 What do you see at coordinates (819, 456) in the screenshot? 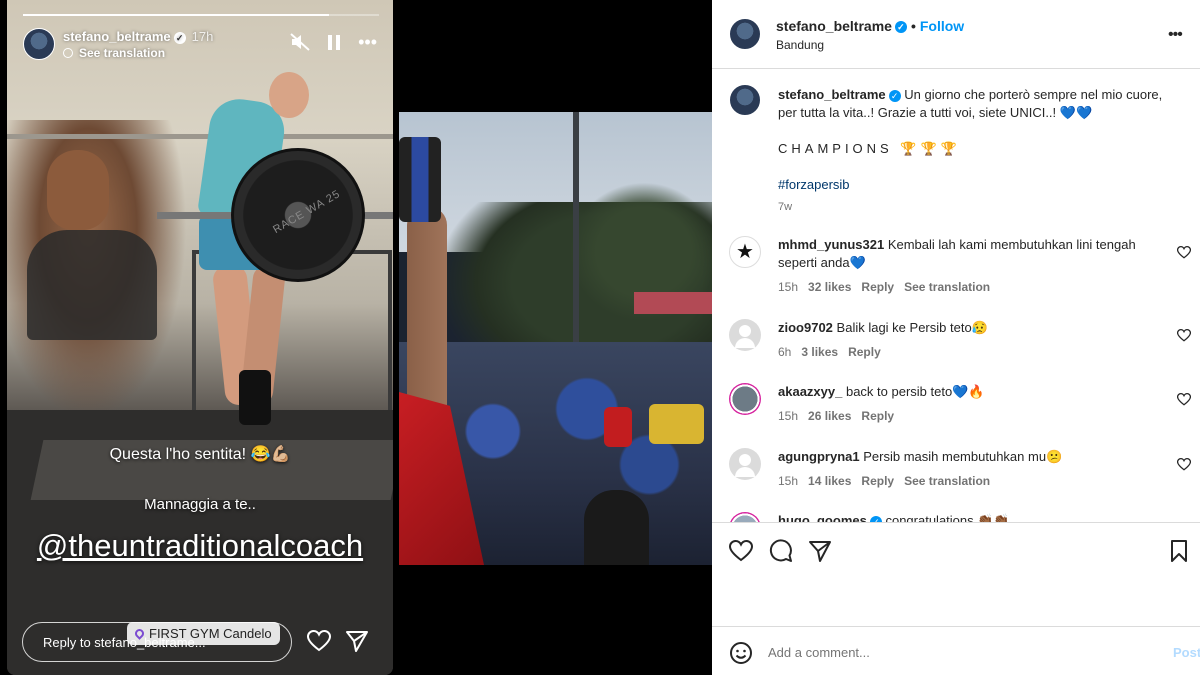
I see `comment-username: agungpryna1` at bounding box center [819, 456].